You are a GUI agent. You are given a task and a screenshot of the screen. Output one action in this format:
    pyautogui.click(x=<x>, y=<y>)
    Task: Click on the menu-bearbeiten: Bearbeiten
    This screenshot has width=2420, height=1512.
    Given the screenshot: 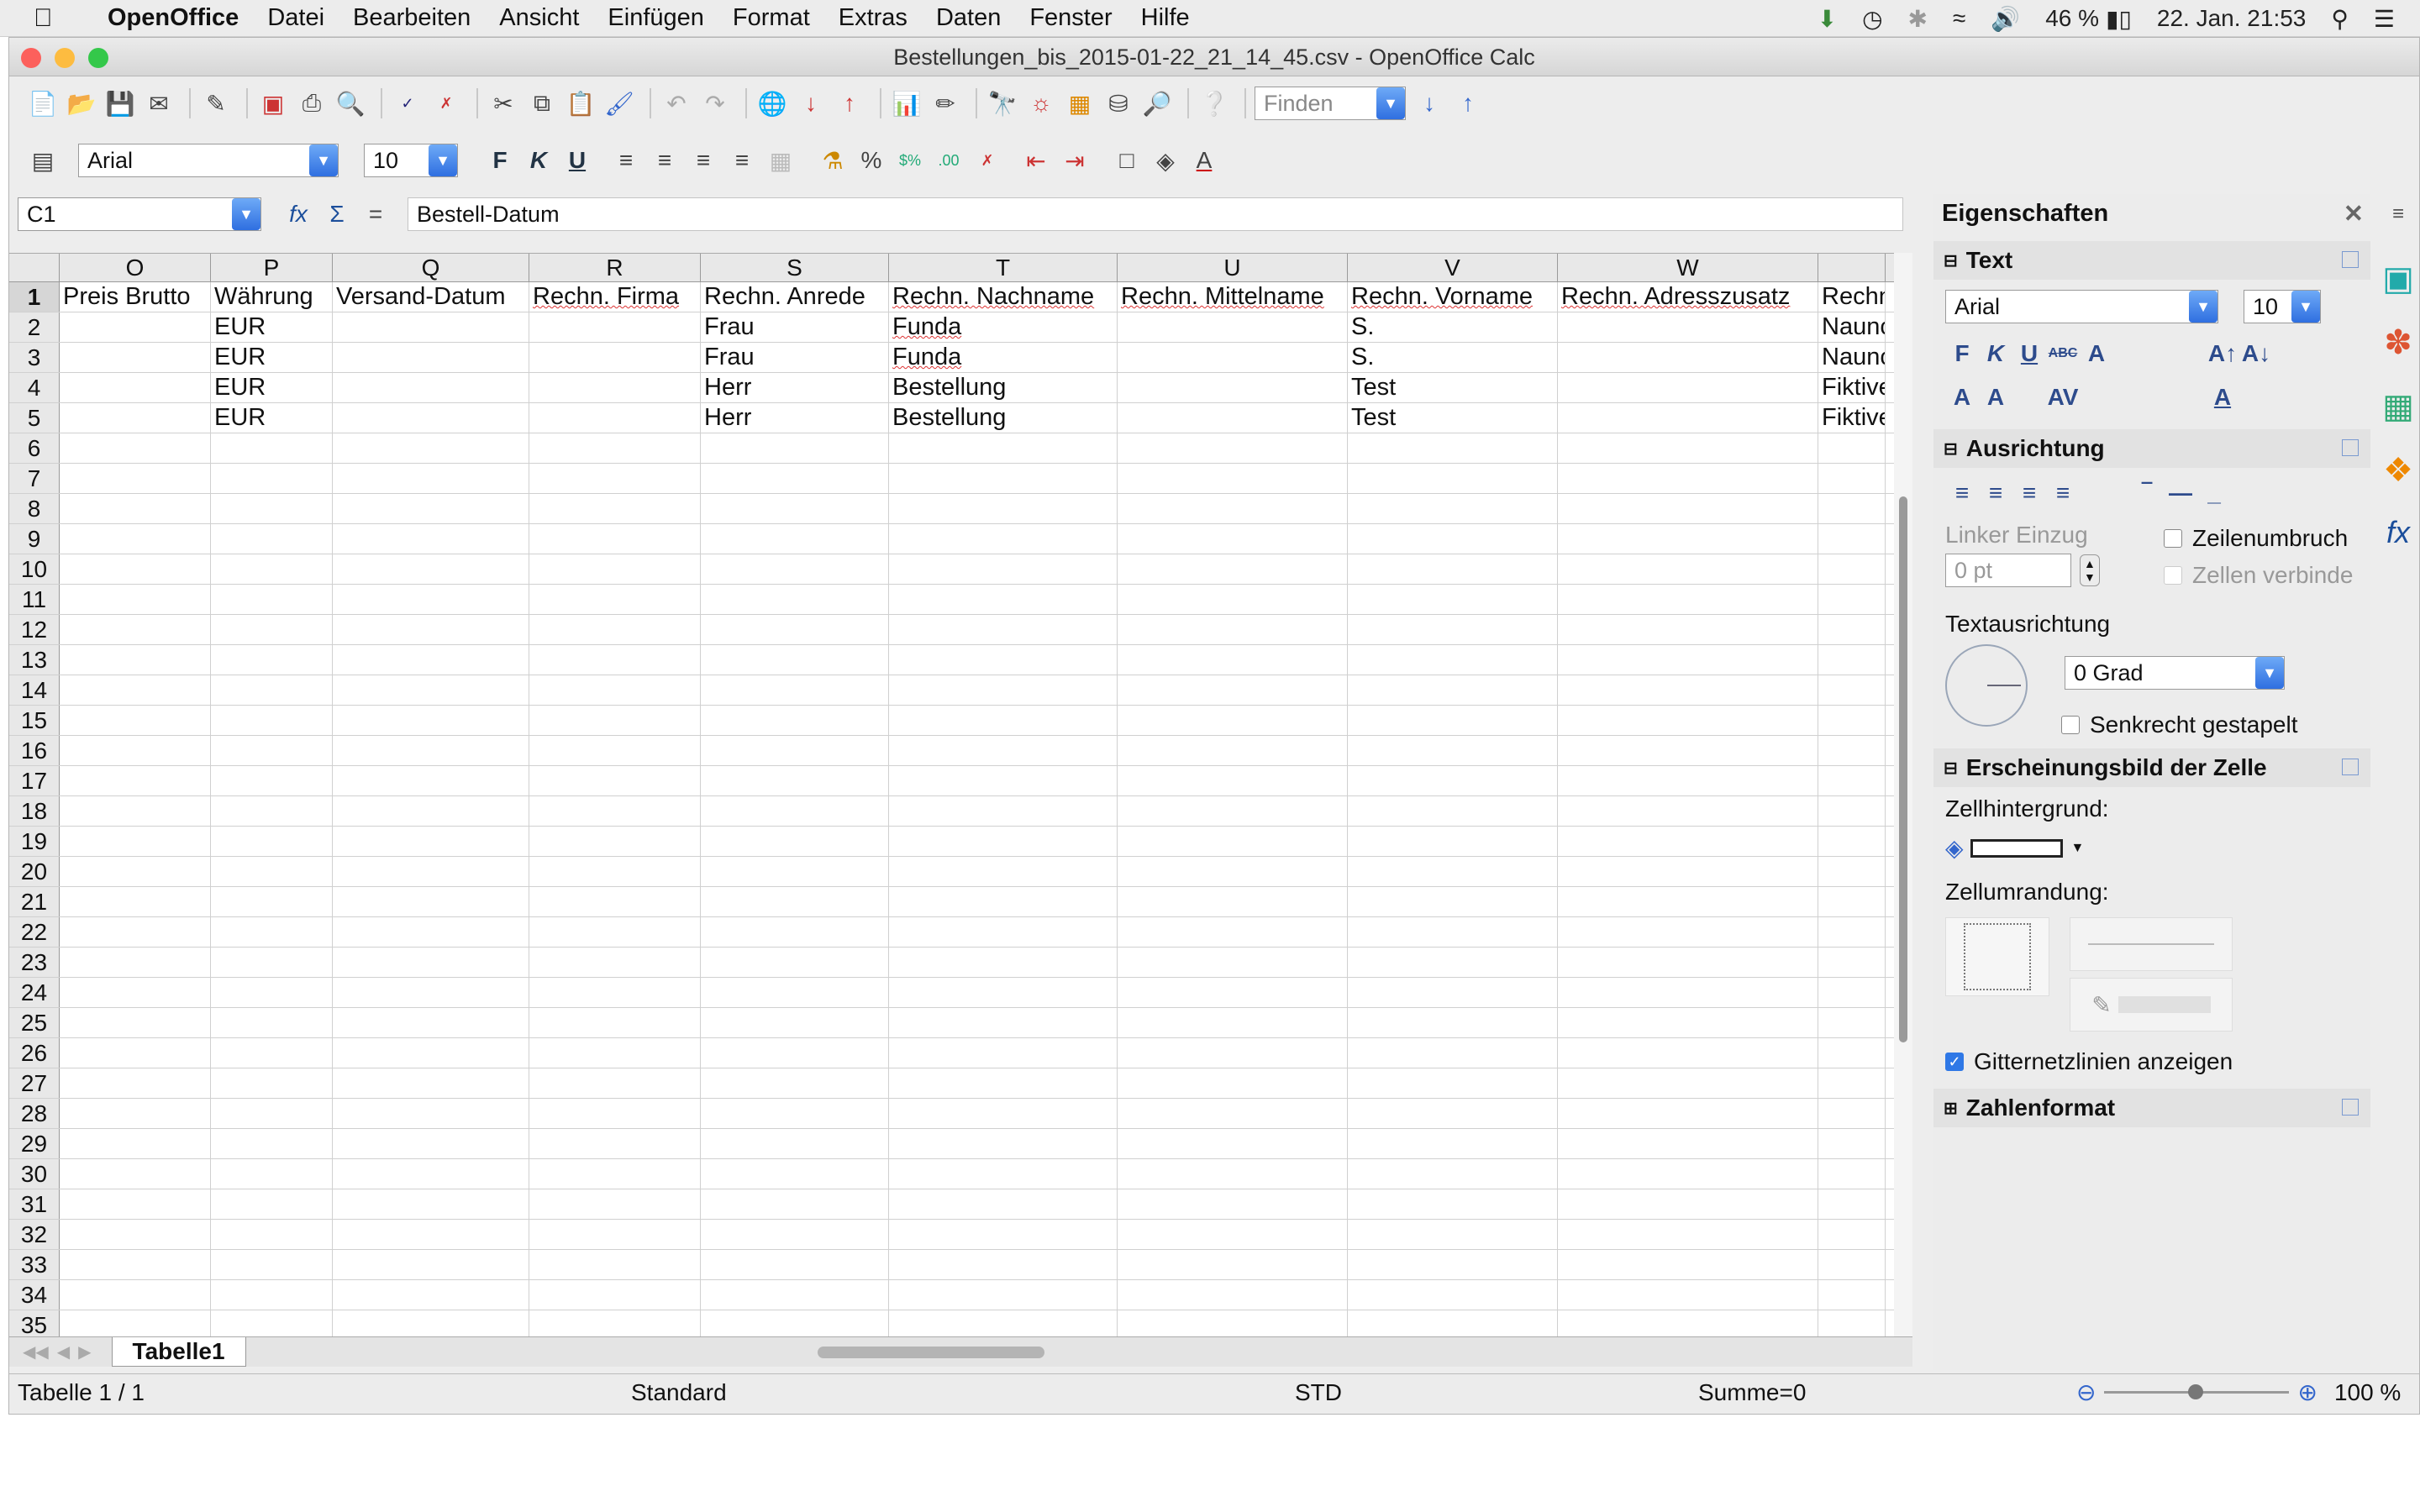 What is the action you would take?
    pyautogui.click(x=412, y=18)
    